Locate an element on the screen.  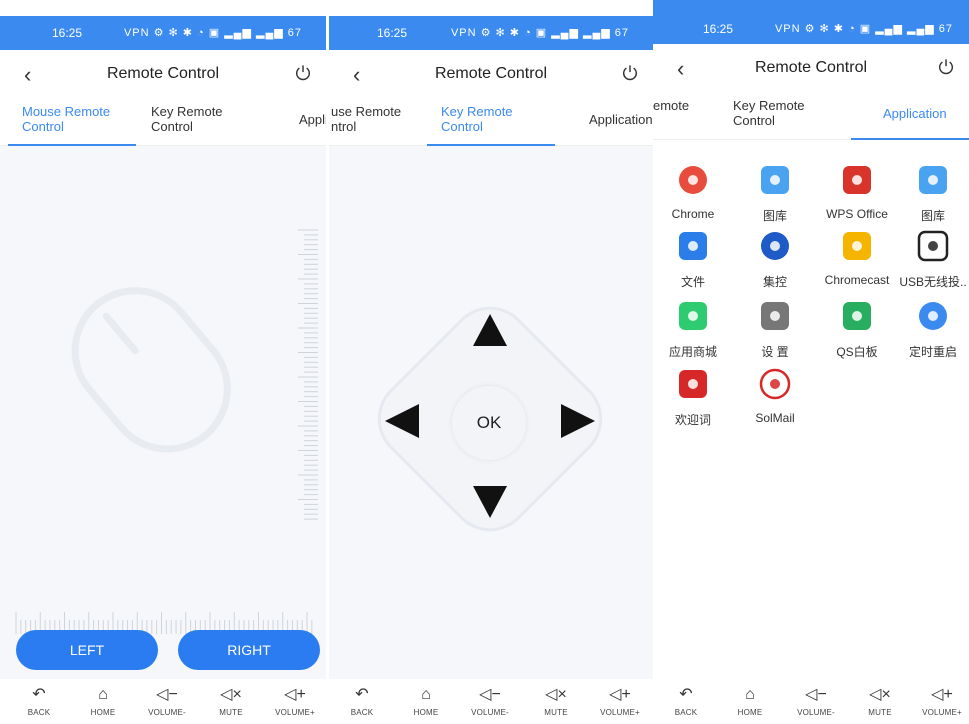
tab-mouse-remote: emote is located at coordinates (671, 105).